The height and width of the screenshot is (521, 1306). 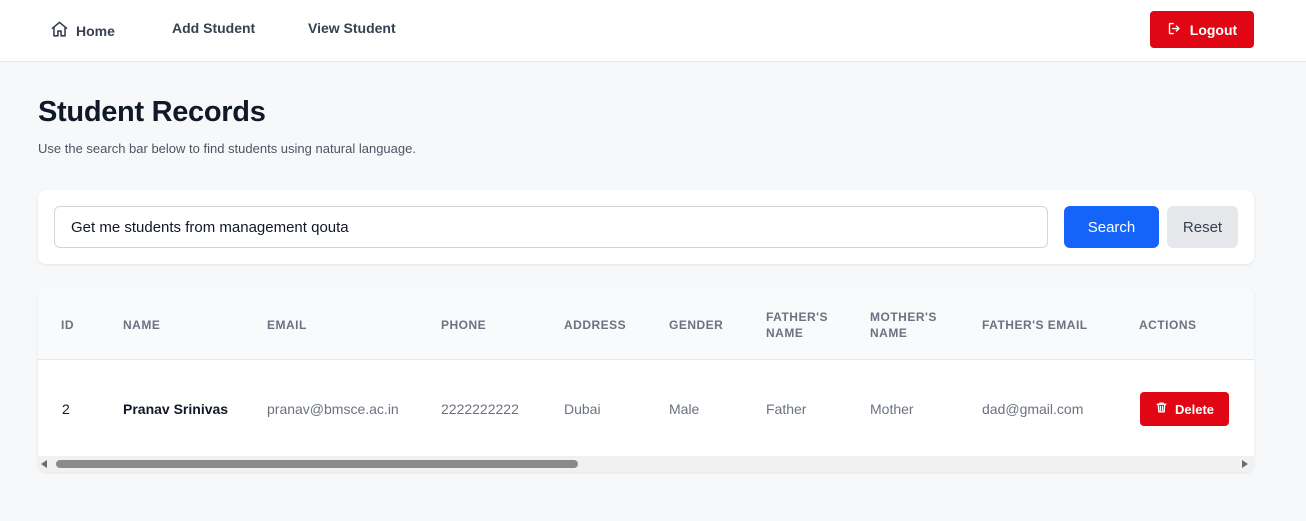 What do you see at coordinates (903, 317) in the screenshot?
I see `column-header-mothers-name-line1: MOTHER'S` at bounding box center [903, 317].